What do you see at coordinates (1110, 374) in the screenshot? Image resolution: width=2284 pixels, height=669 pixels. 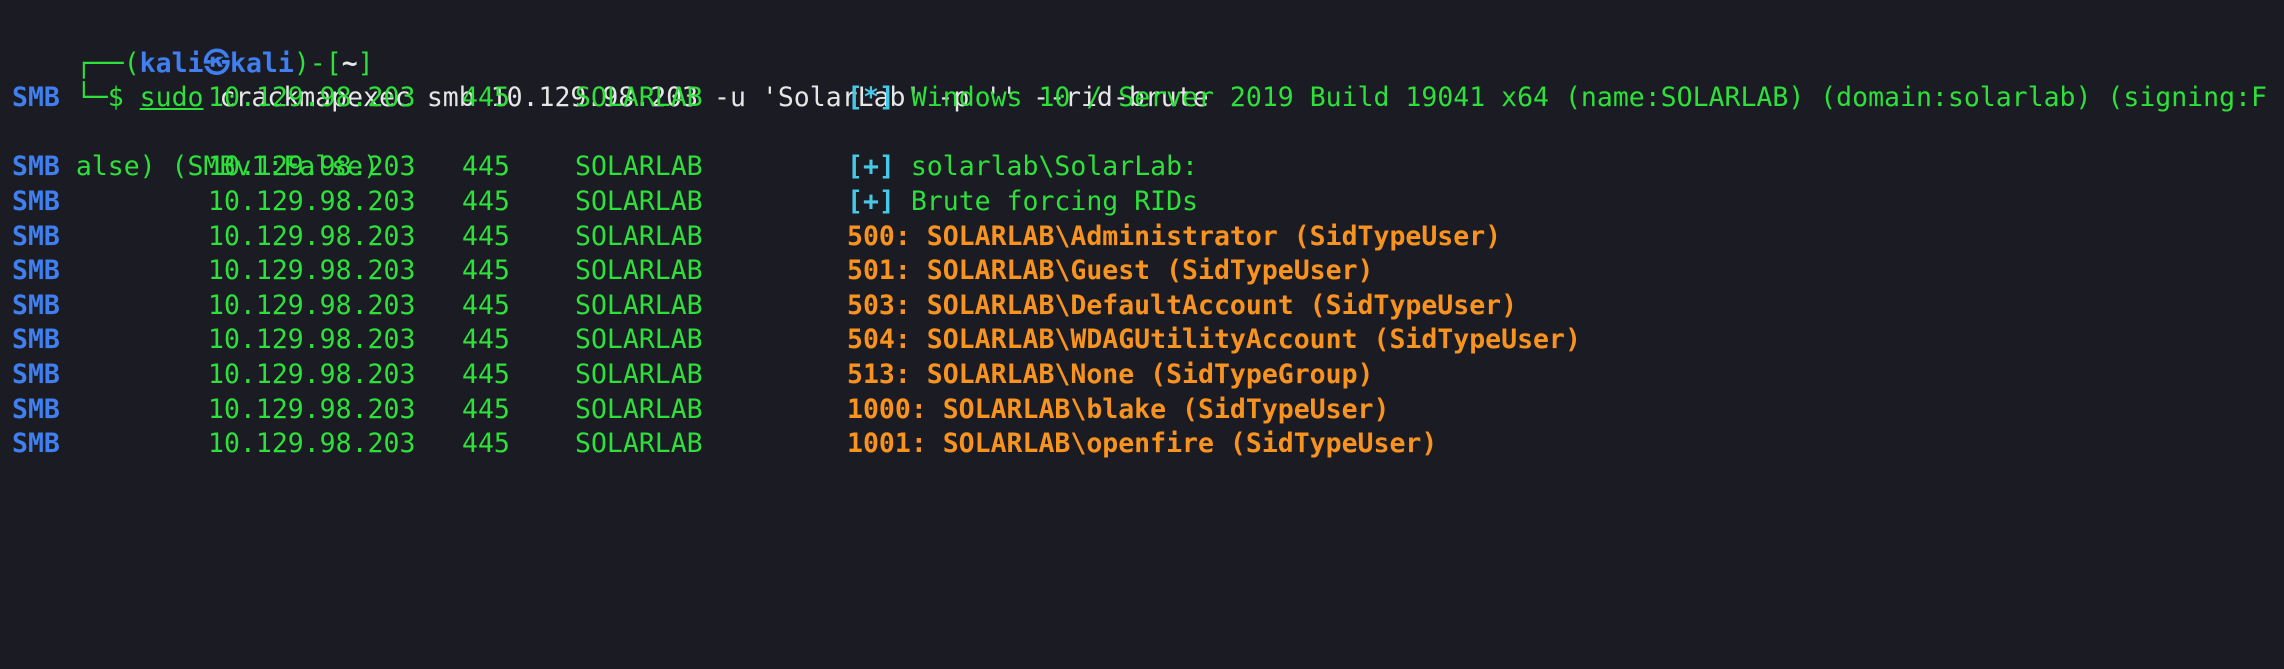 I see `rid-entry: 513: SOLARLAB\None (SidTypeGroup)` at bounding box center [1110, 374].